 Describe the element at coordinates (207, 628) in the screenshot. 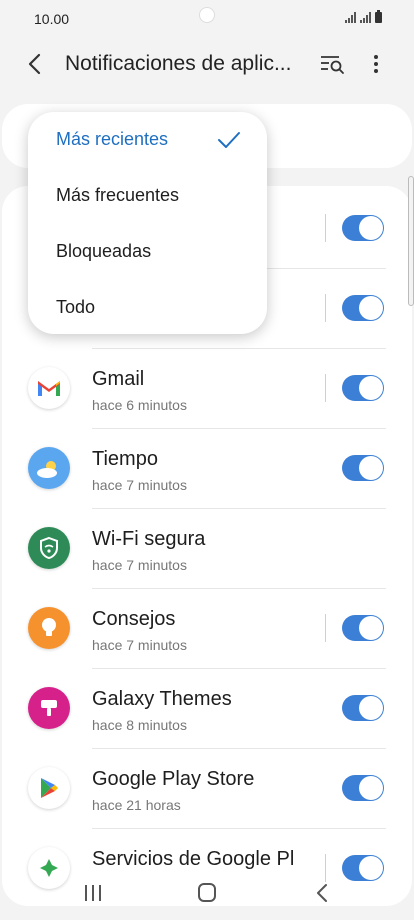

I see `list-item-consejos: Consejos hace 7 minutos` at that location.